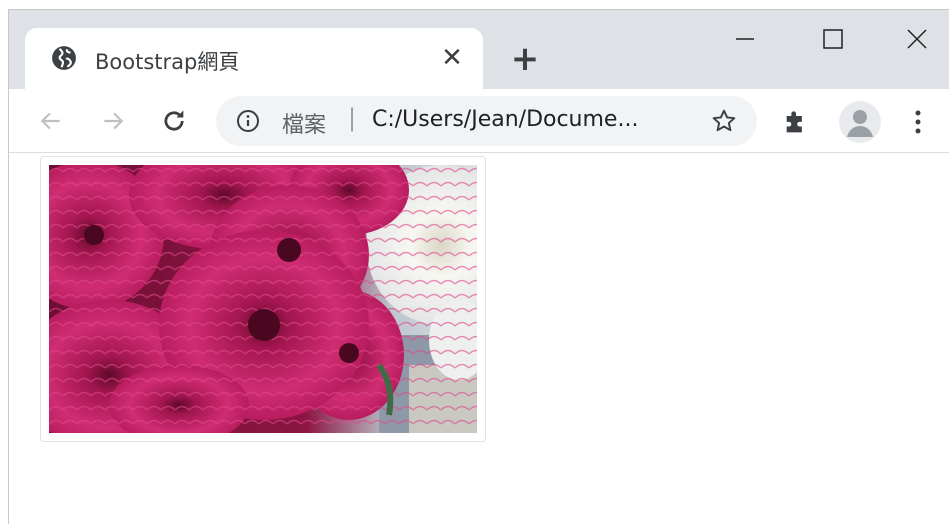 The image size is (949, 524). I want to click on reload-button, so click(174, 121).